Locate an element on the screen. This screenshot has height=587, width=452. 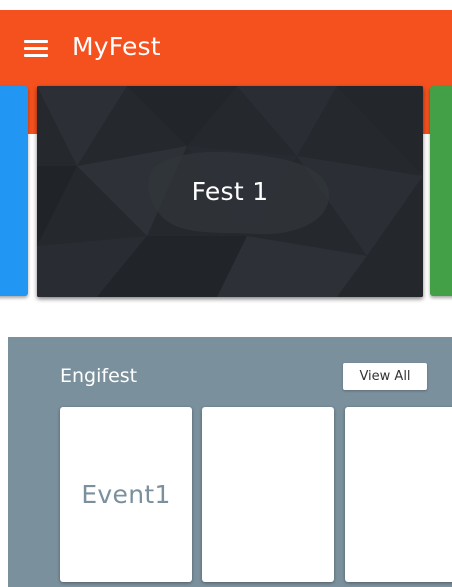
event-card: Event1 is located at coordinates (126, 494).